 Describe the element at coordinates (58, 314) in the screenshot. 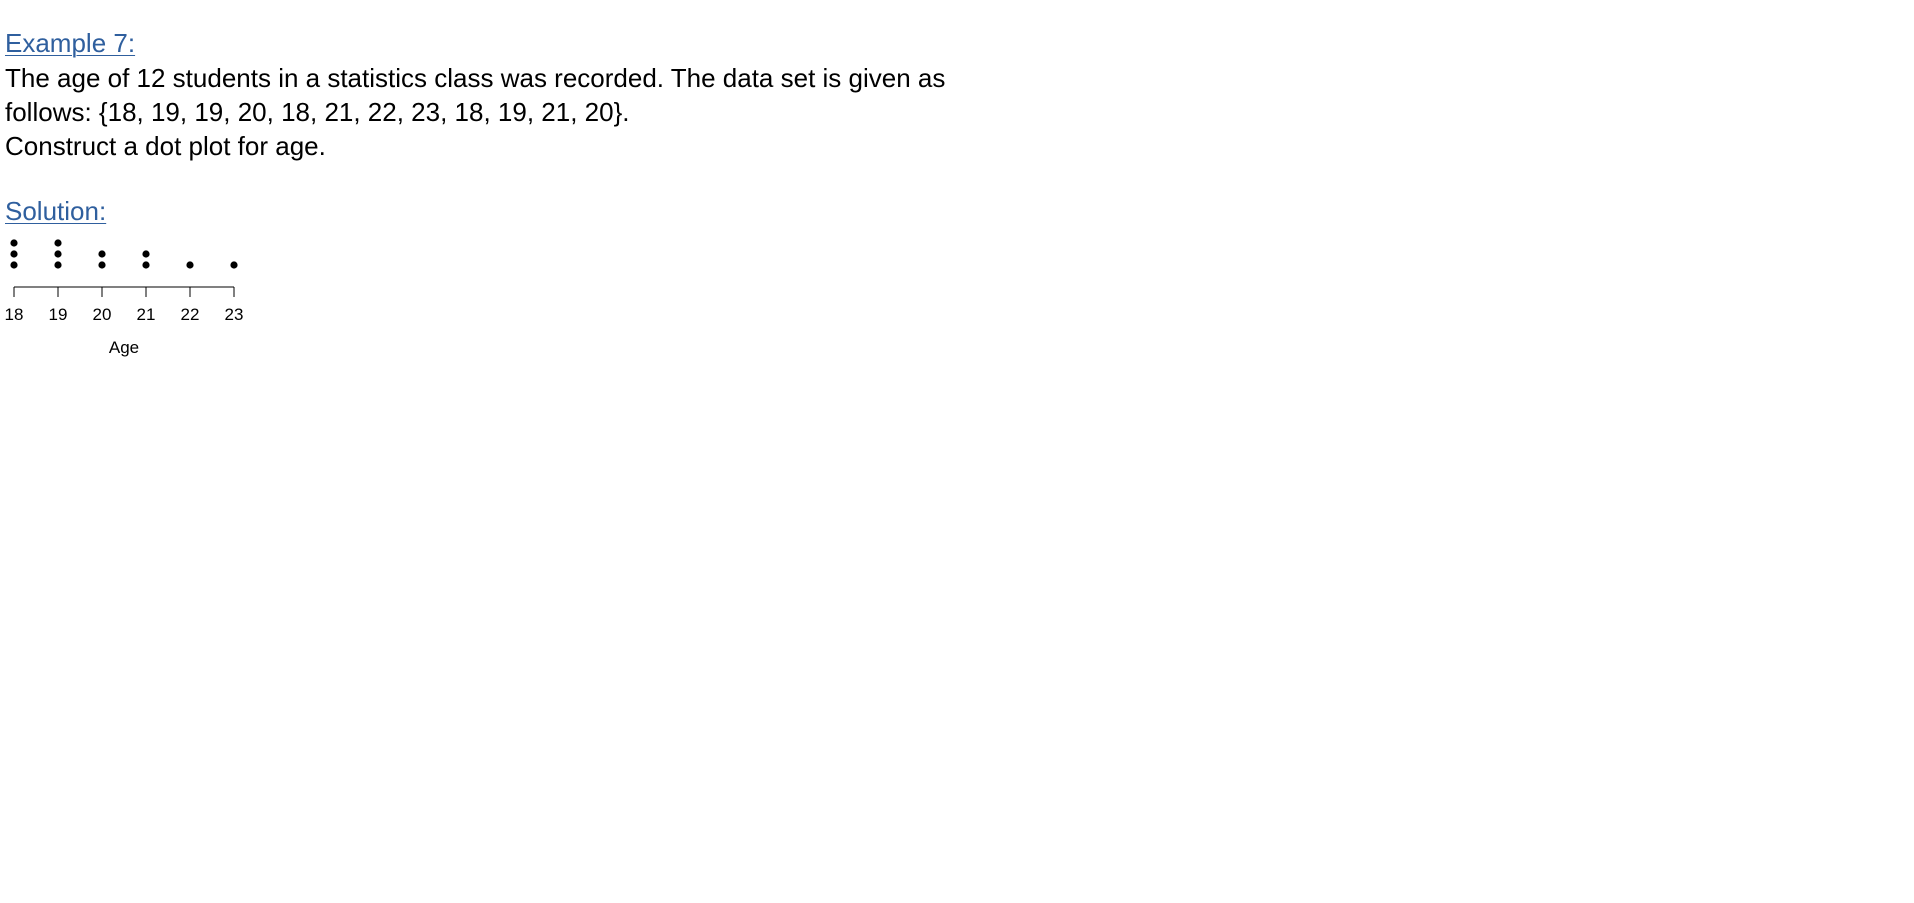

I see `x-tick-label-19: 19` at that location.